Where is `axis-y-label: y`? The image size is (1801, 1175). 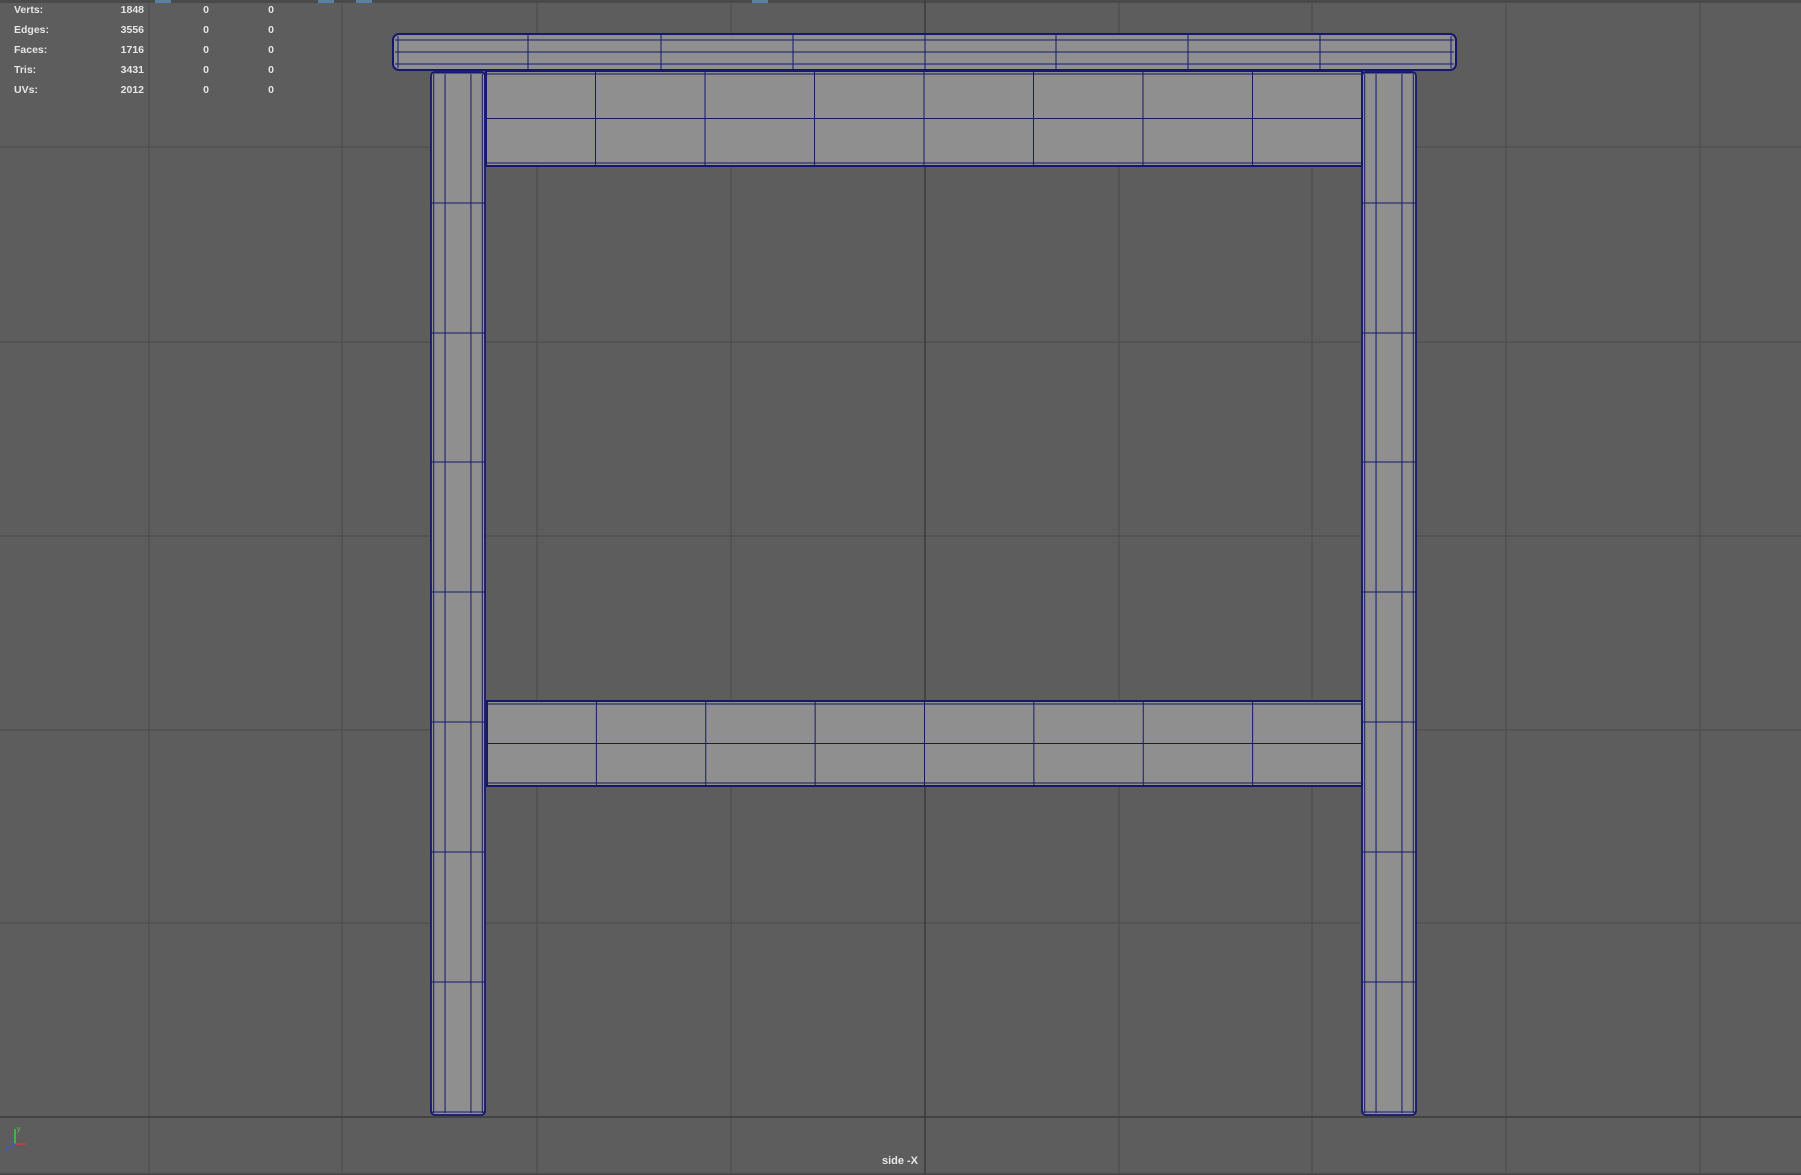
axis-y-label: y is located at coordinates (19, 1129).